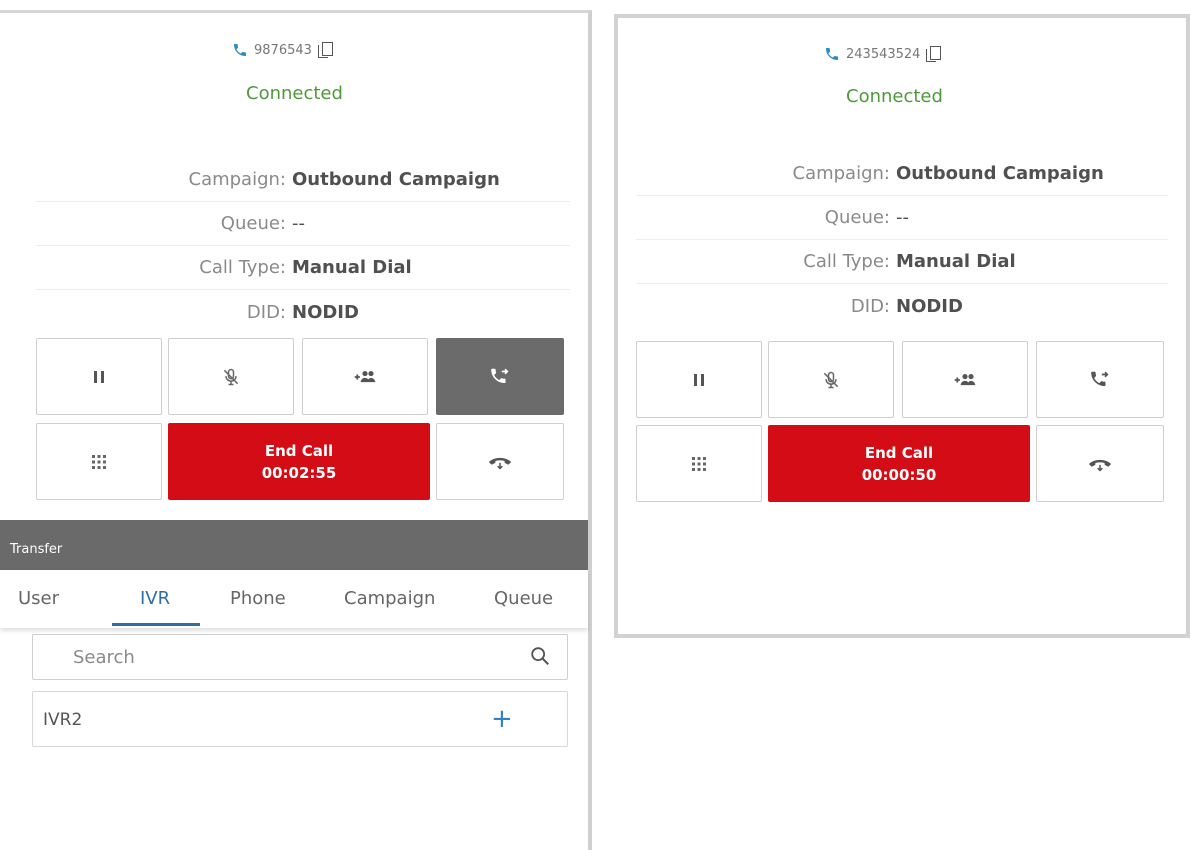  I want to click on tab-queue: Queue, so click(523, 598).